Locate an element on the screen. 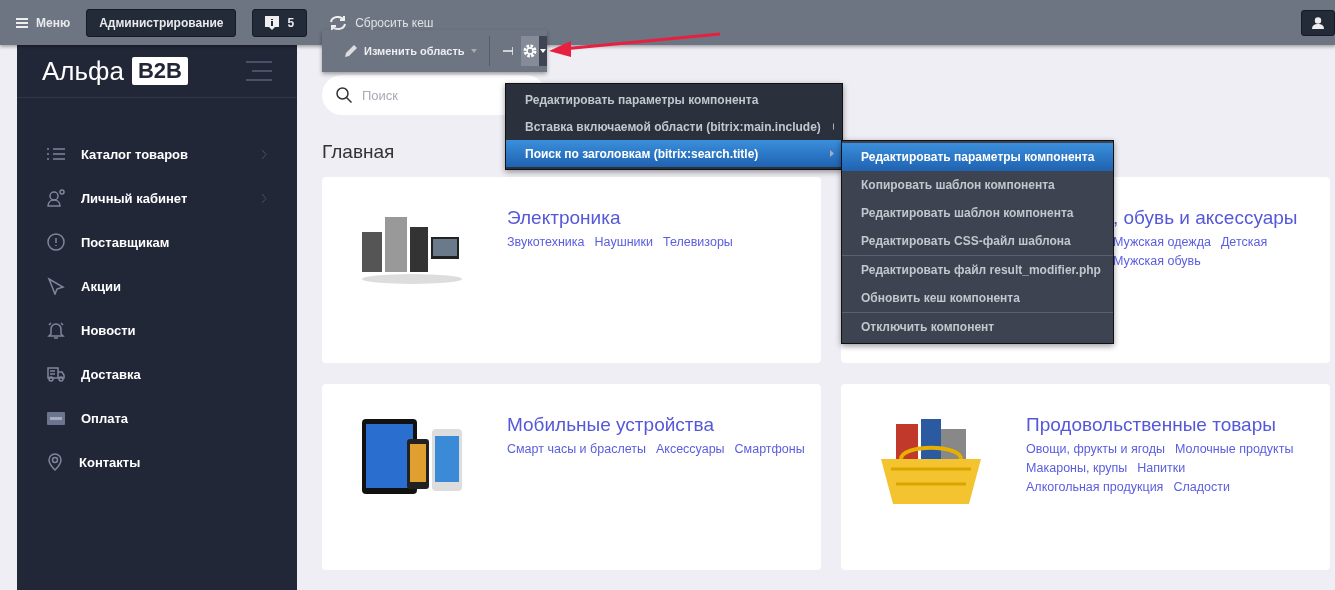 The image size is (1335, 590). category-title: , обувь и аксессуары is located at coordinates (1221, 218).